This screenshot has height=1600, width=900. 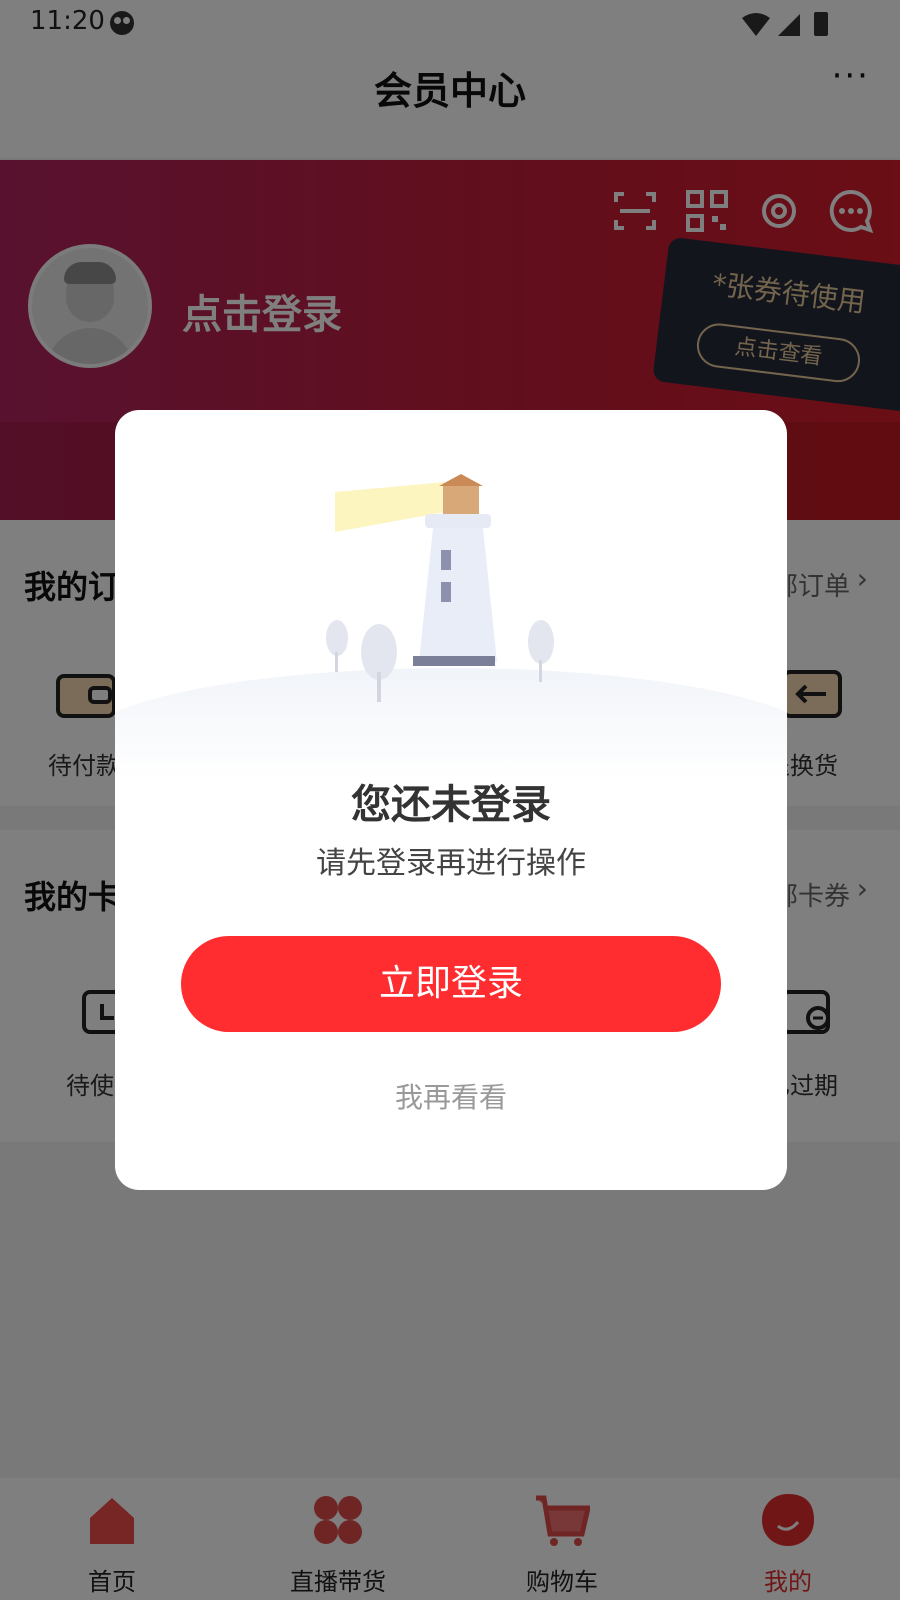 I want to click on lighthouse-illustration, so click(x=440, y=588).